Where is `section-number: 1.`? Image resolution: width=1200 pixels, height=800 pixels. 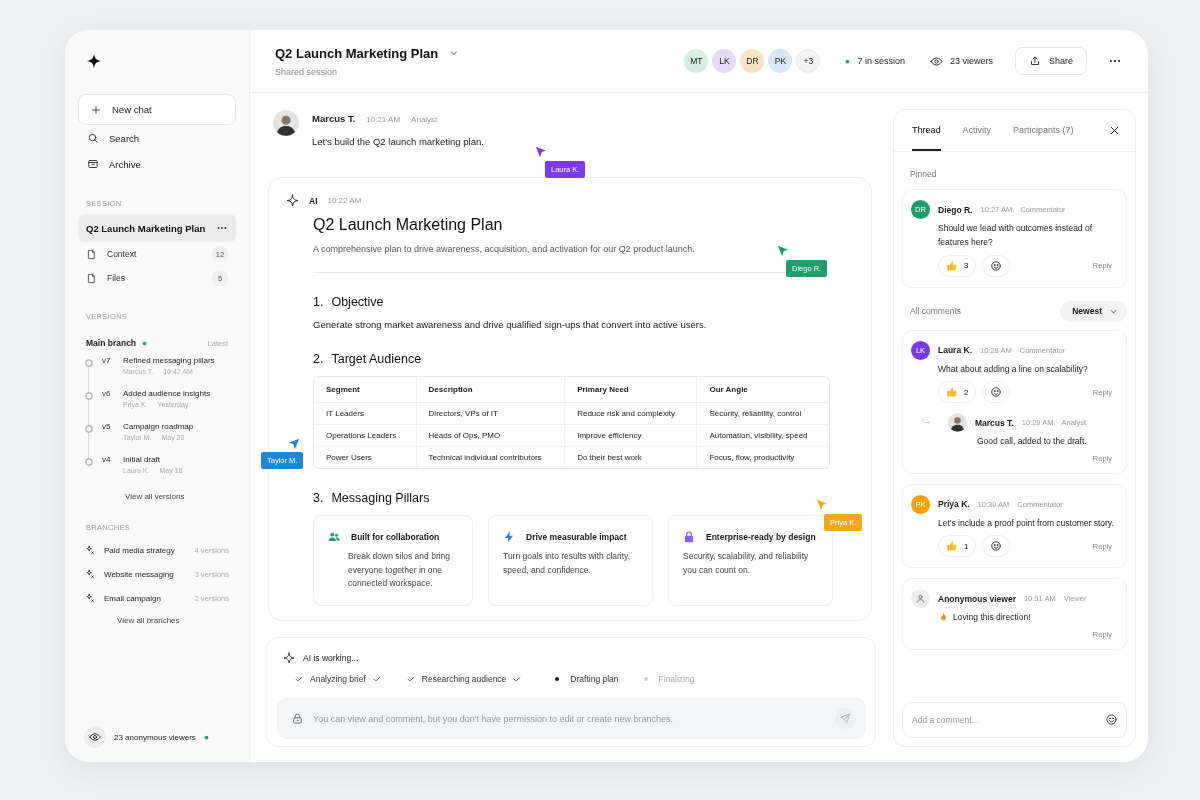 section-number: 1. is located at coordinates (318, 302).